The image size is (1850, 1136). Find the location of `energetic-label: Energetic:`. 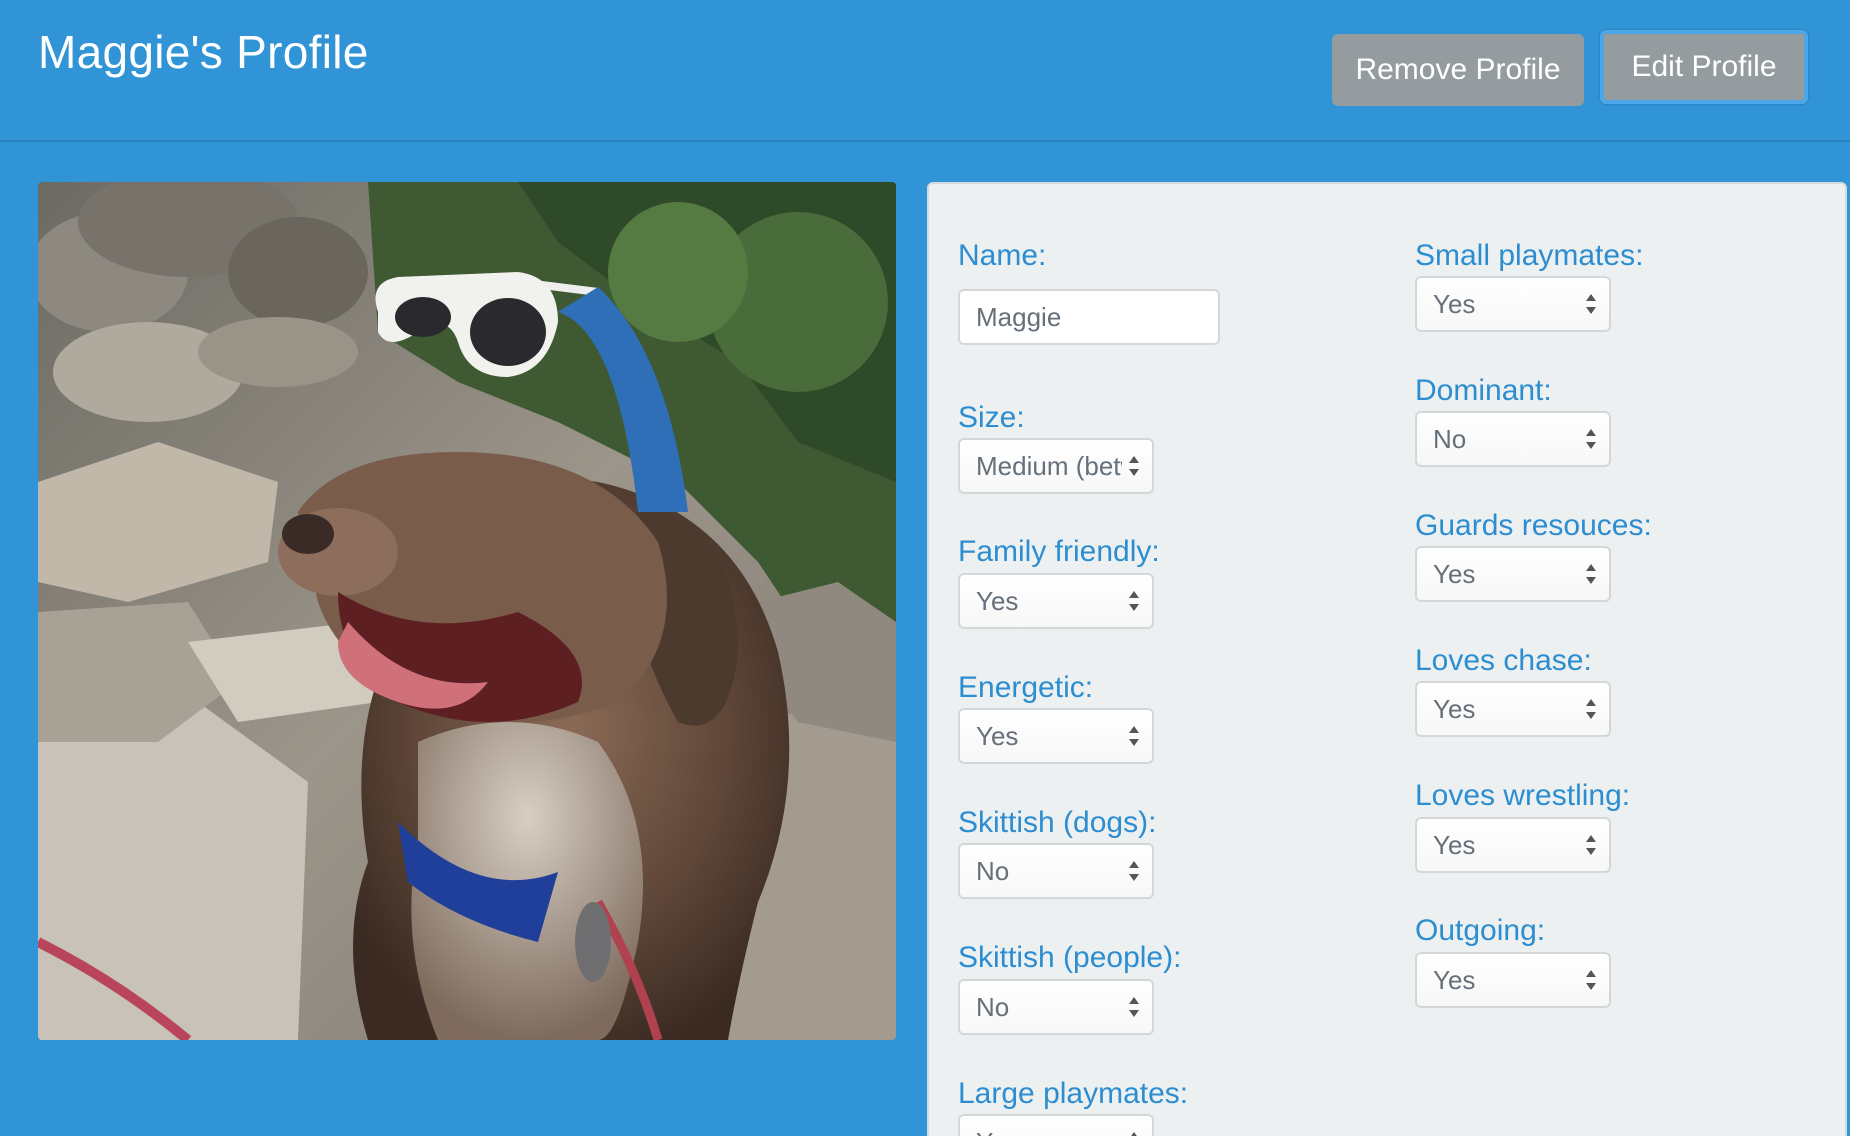

energetic-label: Energetic: is located at coordinates (1026, 687).